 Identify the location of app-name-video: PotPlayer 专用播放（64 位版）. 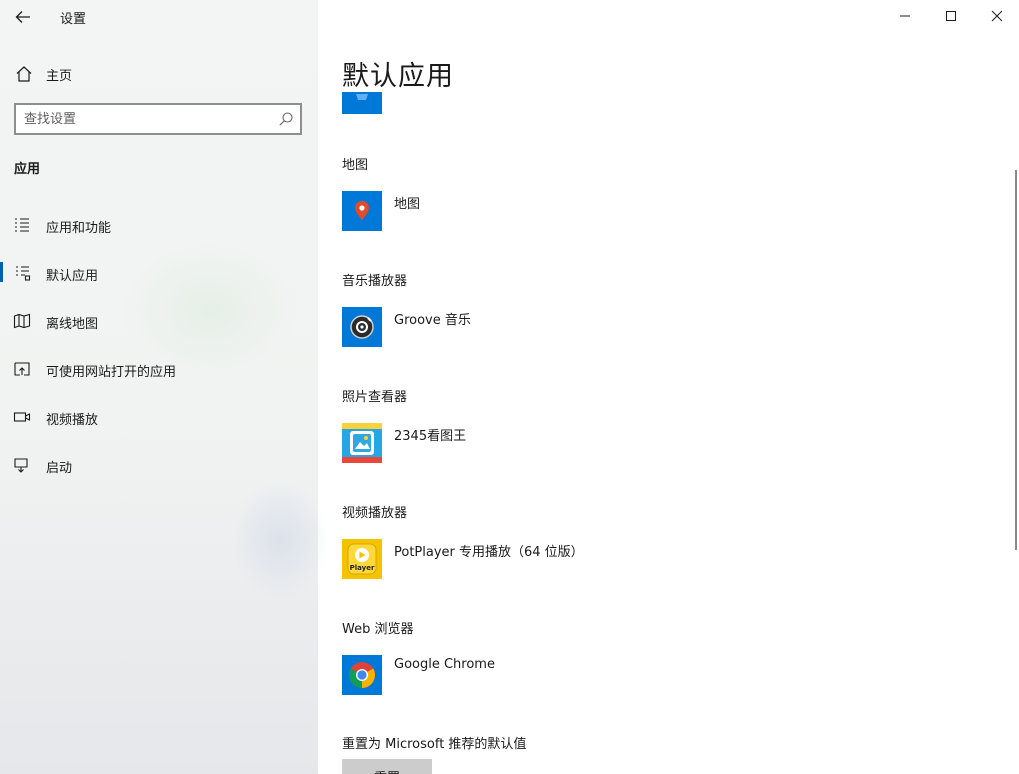
(489, 550).